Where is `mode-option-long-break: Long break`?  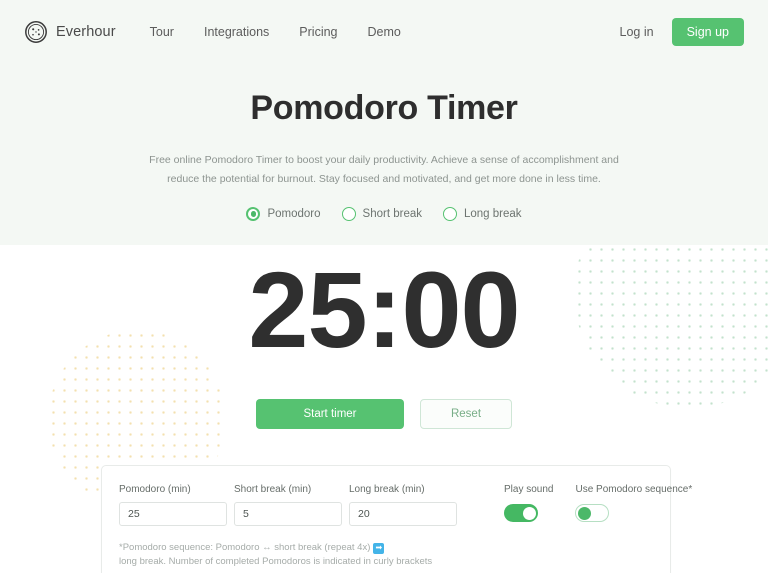
mode-option-long-break: Long break is located at coordinates (482, 214).